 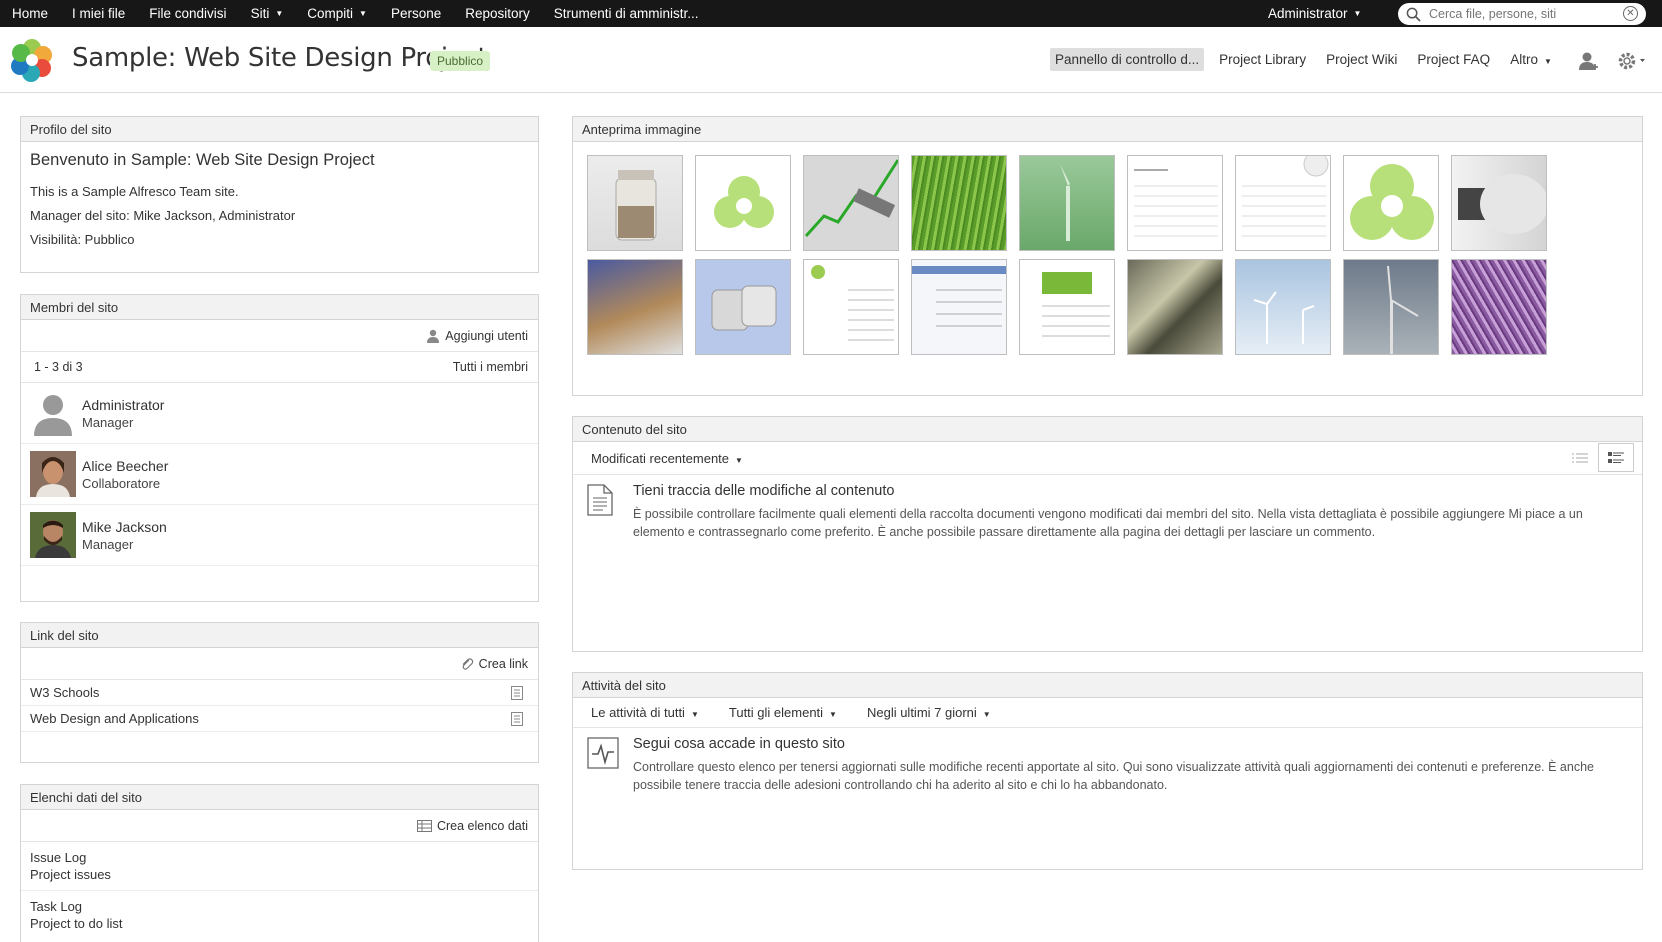 I want to click on image-thumbnail-growth-chart, so click(x=851, y=203).